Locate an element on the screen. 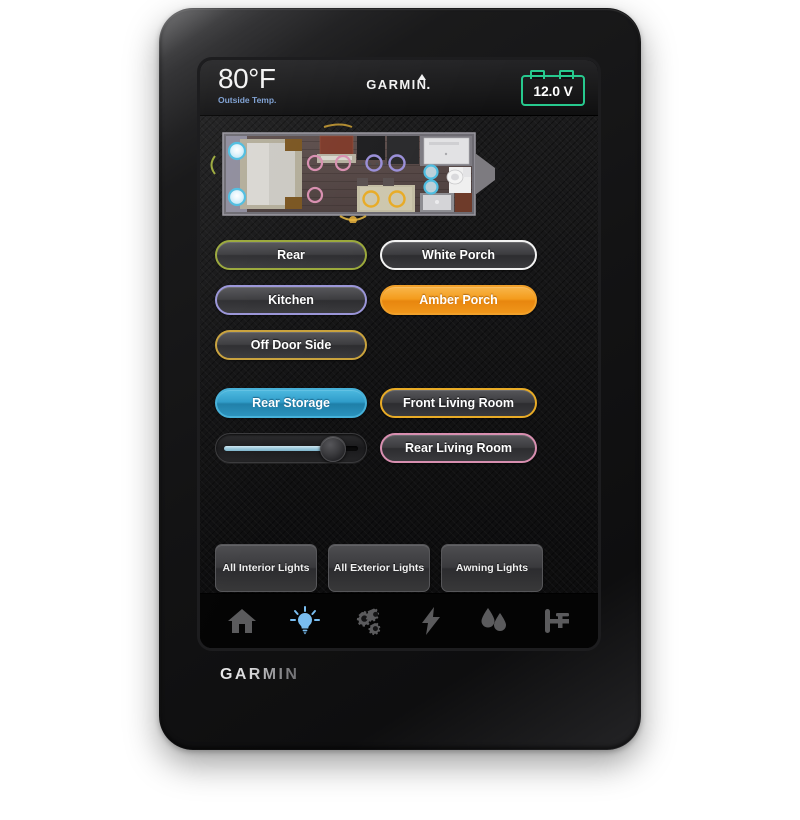 This screenshot has width=800, height=820. light-button-label: Rear is located at coordinates (291, 255).